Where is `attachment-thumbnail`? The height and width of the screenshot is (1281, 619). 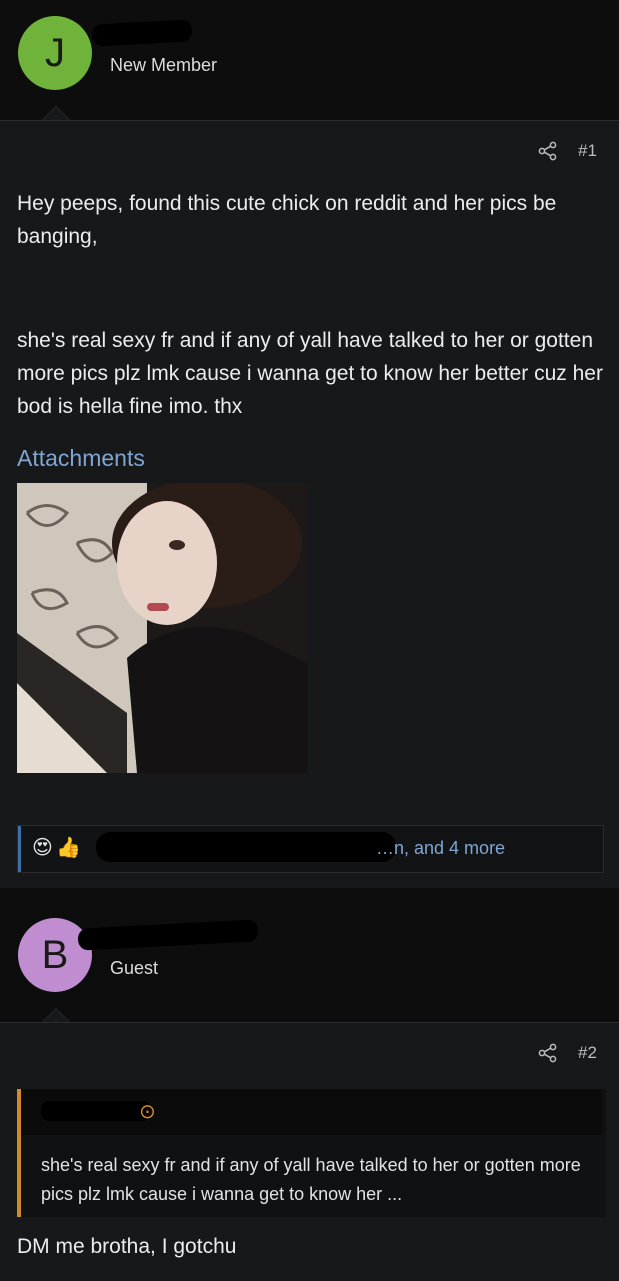
attachment-thumbnail is located at coordinates (162, 628).